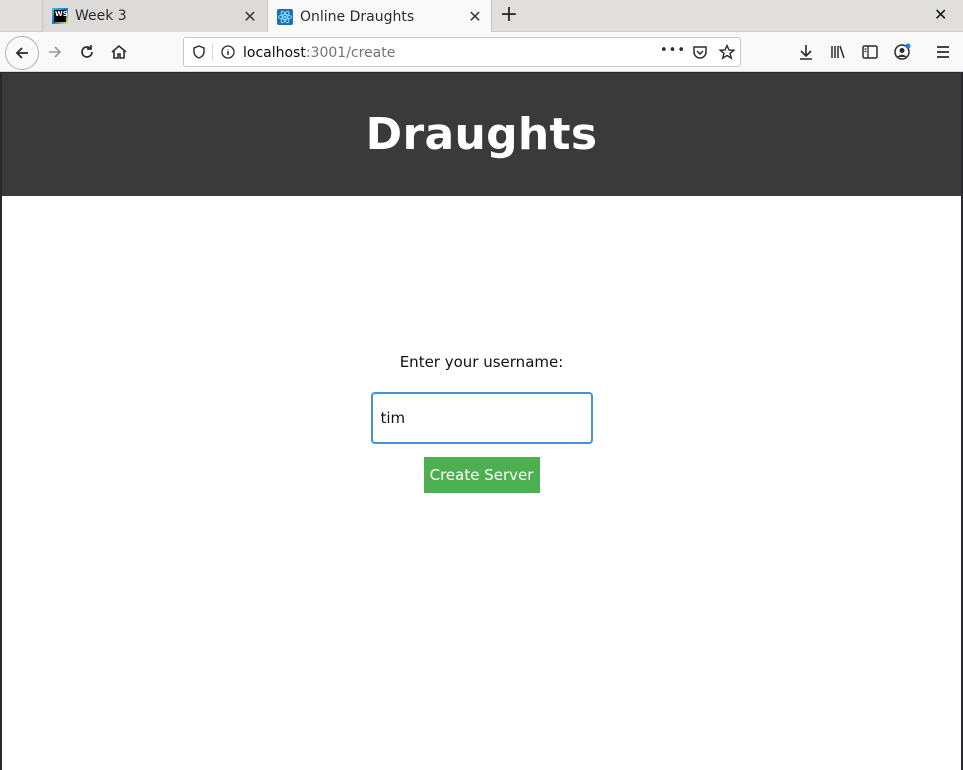  Describe the element at coordinates (940, 14) in the screenshot. I see `window-close-button: ✕` at that location.